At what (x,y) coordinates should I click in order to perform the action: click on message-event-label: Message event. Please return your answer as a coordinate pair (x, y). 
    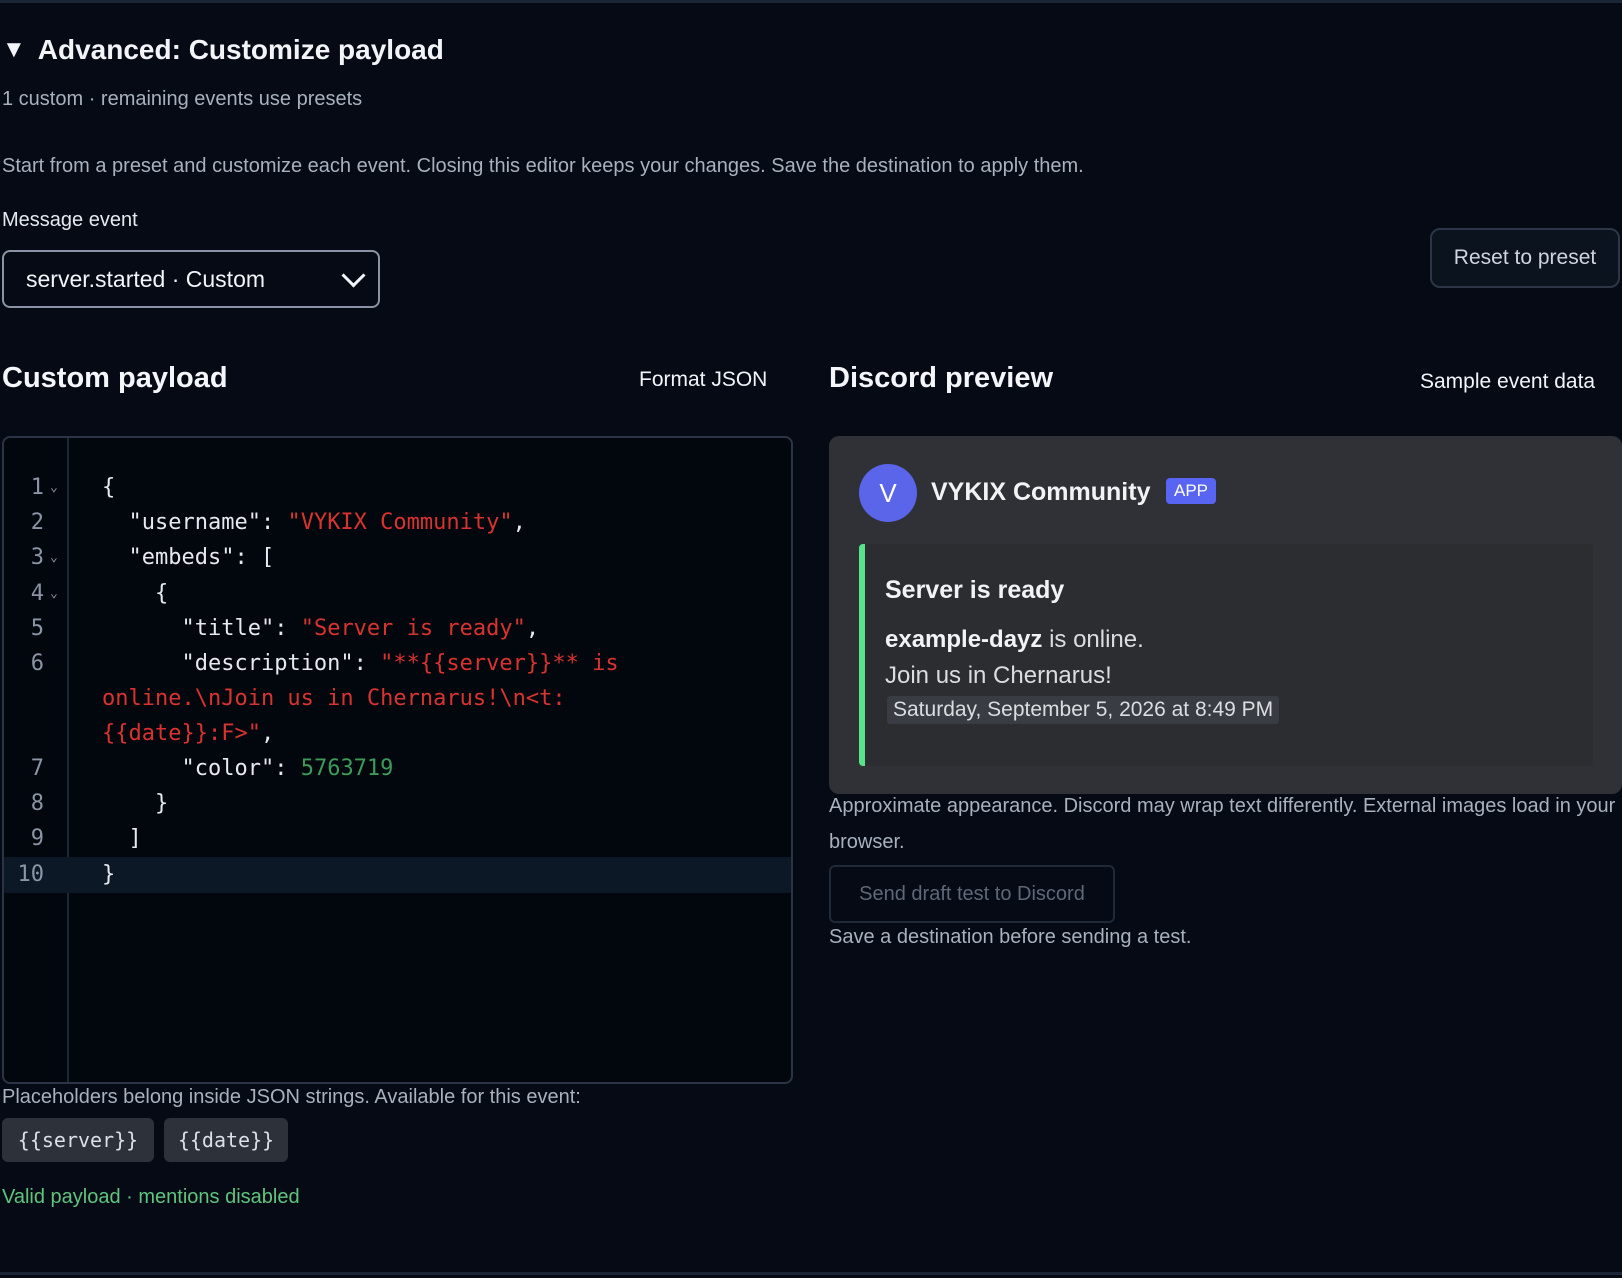
    Looking at the image, I should click on (70, 220).